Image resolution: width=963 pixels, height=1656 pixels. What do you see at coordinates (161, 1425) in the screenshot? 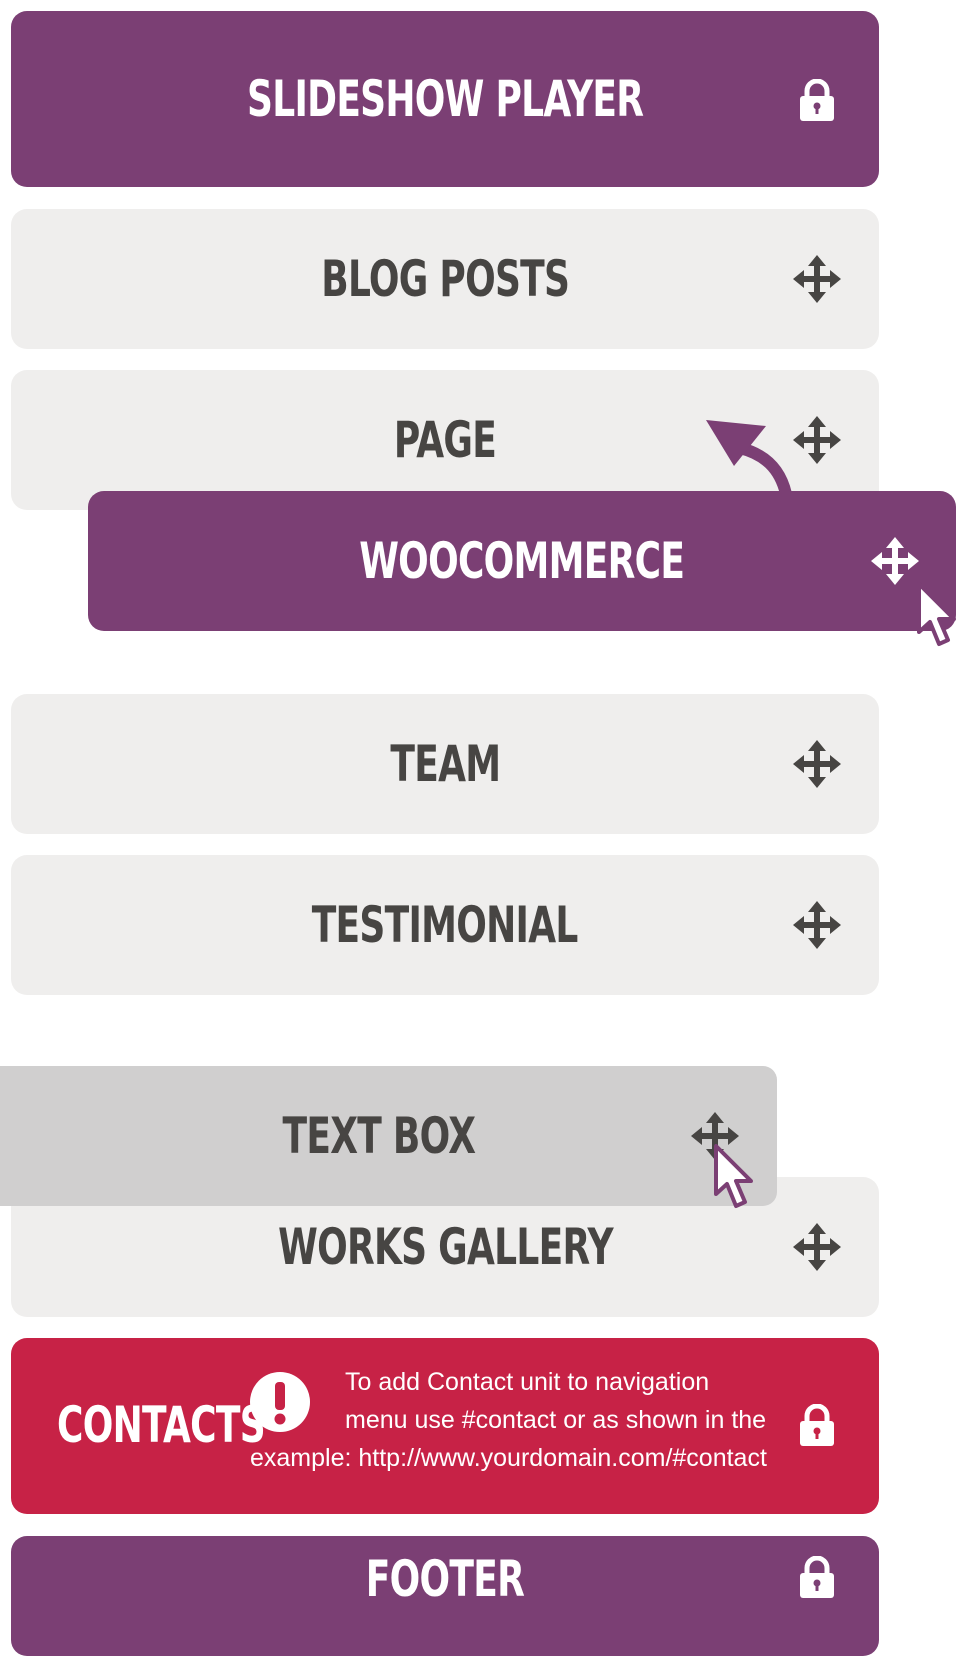
I see `section-label: CONTACTS` at bounding box center [161, 1425].